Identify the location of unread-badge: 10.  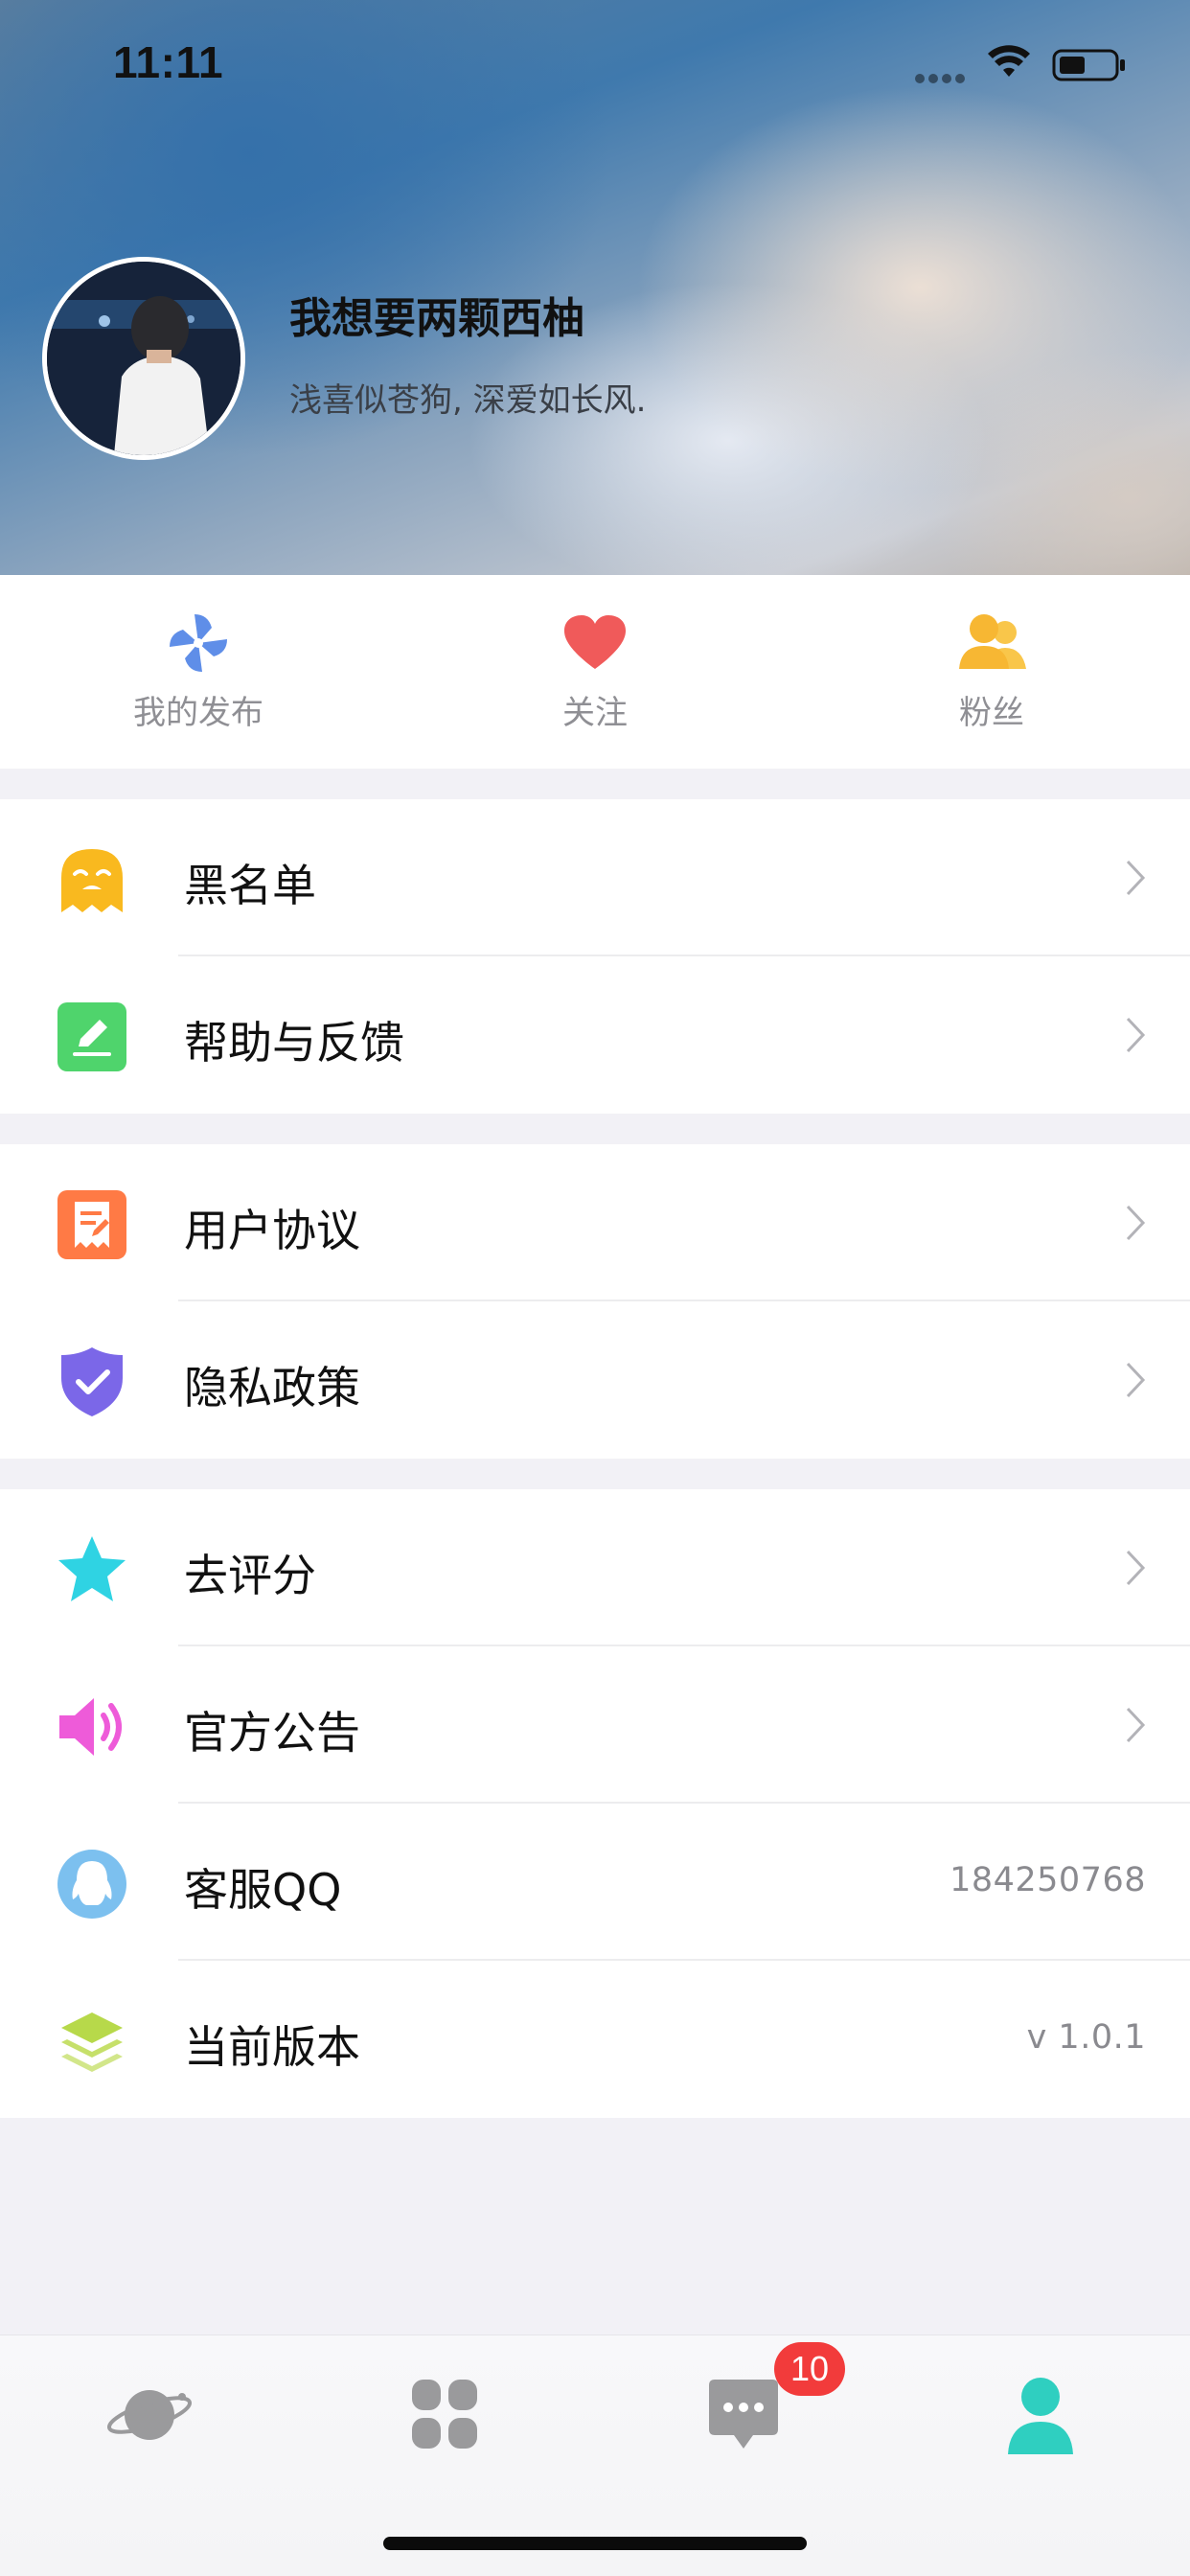
(810, 2369).